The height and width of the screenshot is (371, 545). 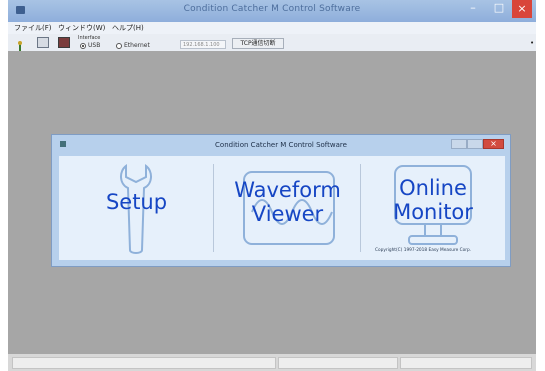 What do you see at coordinates (433, 188) in the screenshot?
I see `online-label-line1: Online` at bounding box center [433, 188].